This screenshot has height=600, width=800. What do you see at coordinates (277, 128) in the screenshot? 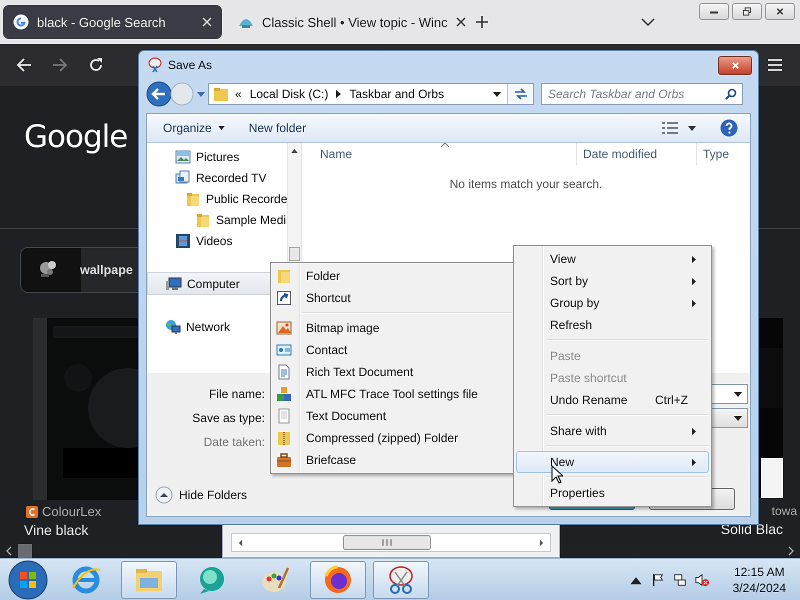
I see `new-folder-button: New folder` at bounding box center [277, 128].